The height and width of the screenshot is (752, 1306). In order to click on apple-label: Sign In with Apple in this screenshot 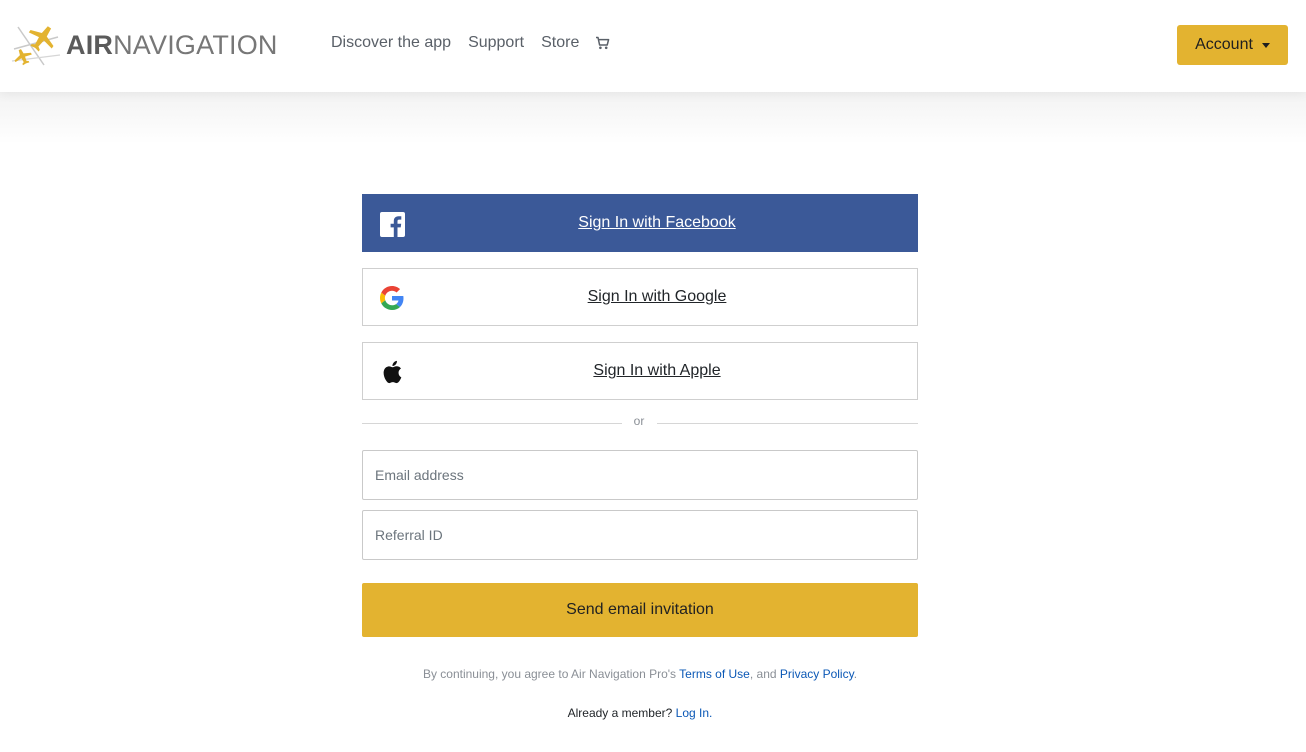, I will do `click(657, 370)`.